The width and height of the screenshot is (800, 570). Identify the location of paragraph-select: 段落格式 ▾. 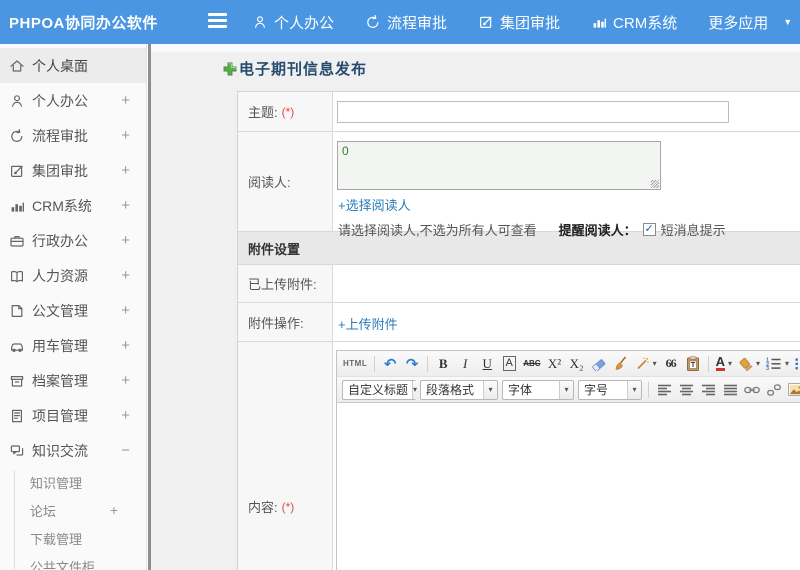
(459, 389).